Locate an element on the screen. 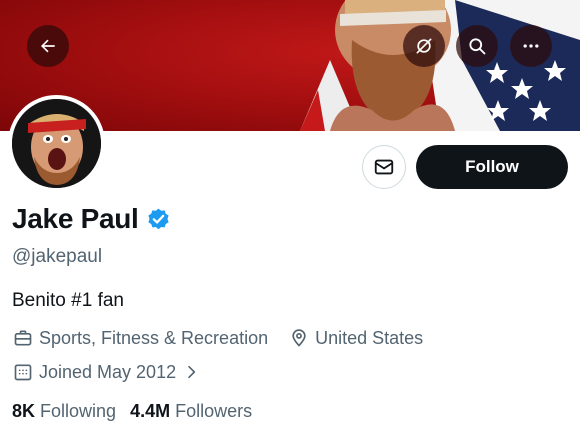 The height and width of the screenshot is (432, 580). message-button is located at coordinates (384, 167).